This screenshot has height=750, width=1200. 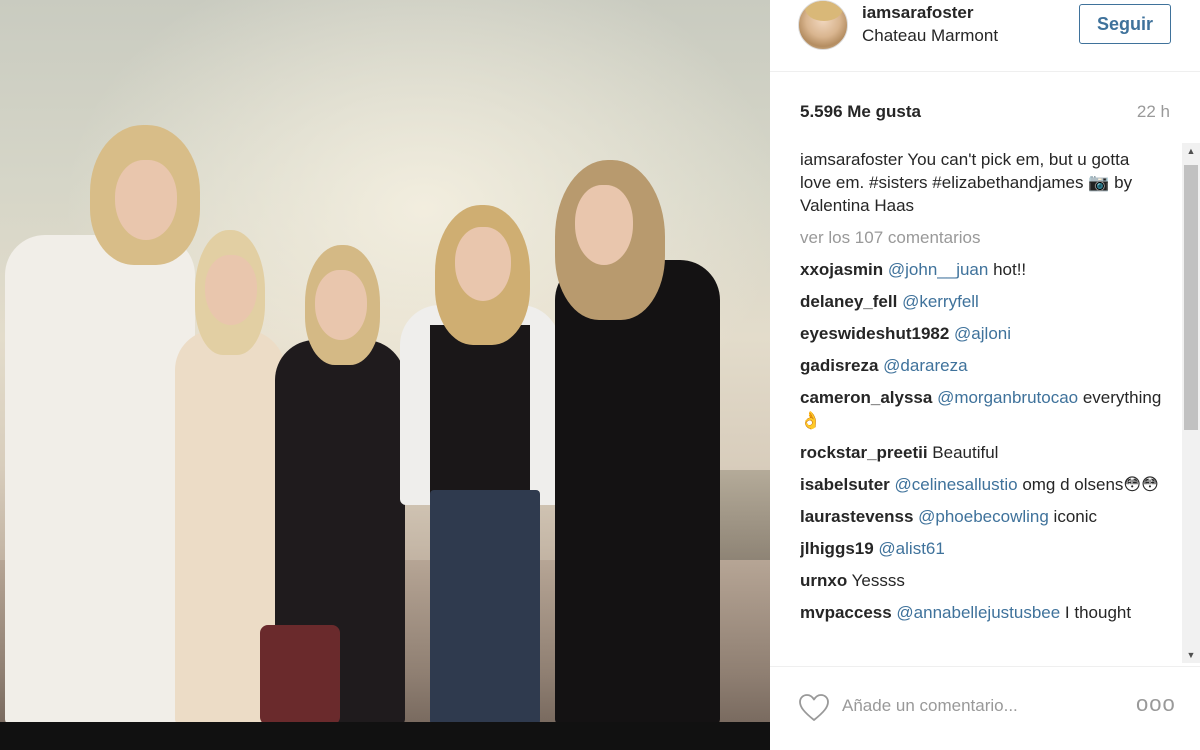 I want to click on comment-mention: @john__juan, so click(x=938, y=269).